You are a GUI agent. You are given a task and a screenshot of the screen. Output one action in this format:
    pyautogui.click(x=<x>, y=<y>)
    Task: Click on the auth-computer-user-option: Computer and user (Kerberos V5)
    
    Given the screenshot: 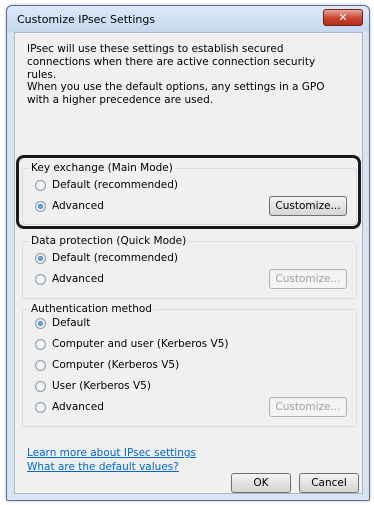 What is the action you would take?
    pyautogui.click(x=132, y=344)
    